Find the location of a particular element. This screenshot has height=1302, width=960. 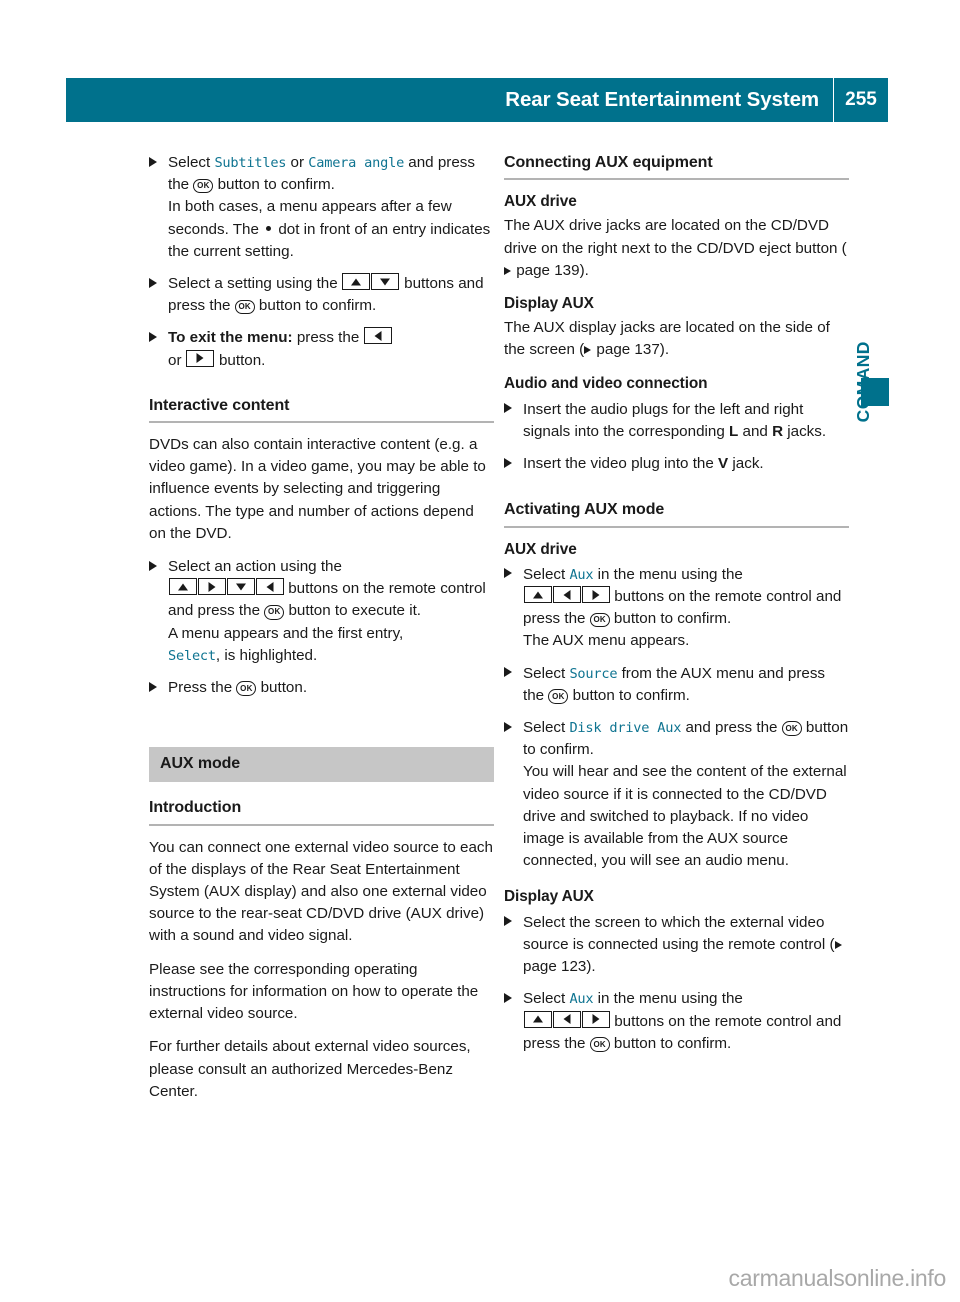

menu-term-disk-drive-aux: Disk drive Aux is located at coordinates (625, 728).